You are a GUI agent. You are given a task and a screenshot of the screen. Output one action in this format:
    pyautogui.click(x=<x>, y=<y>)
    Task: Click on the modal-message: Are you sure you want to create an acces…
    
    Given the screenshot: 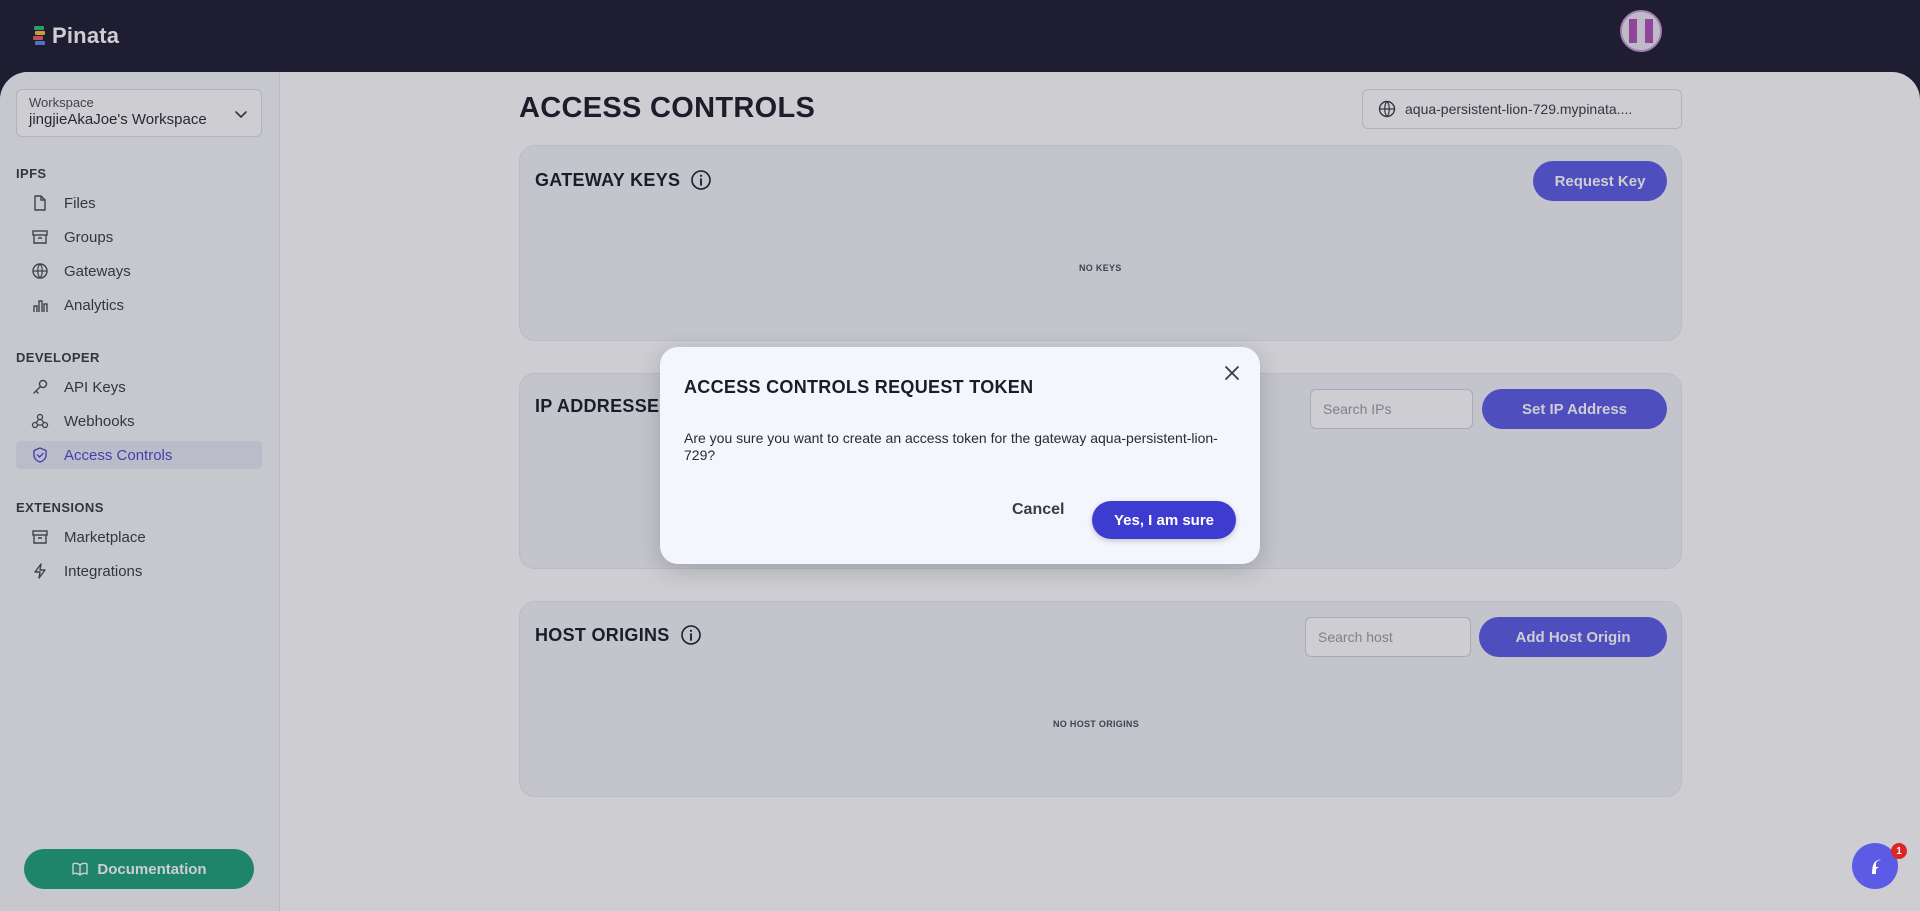 What is the action you would take?
    pyautogui.click(x=951, y=446)
    